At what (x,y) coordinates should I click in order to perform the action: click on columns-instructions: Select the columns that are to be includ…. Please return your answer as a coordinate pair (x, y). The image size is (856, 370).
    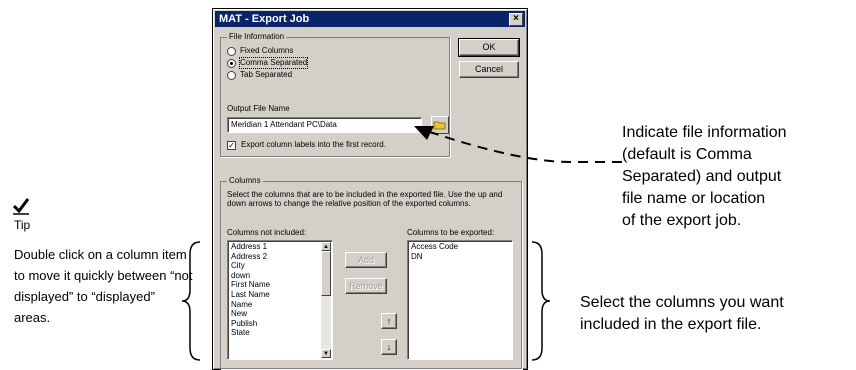
    Looking at the image, I should click on (365, 199).